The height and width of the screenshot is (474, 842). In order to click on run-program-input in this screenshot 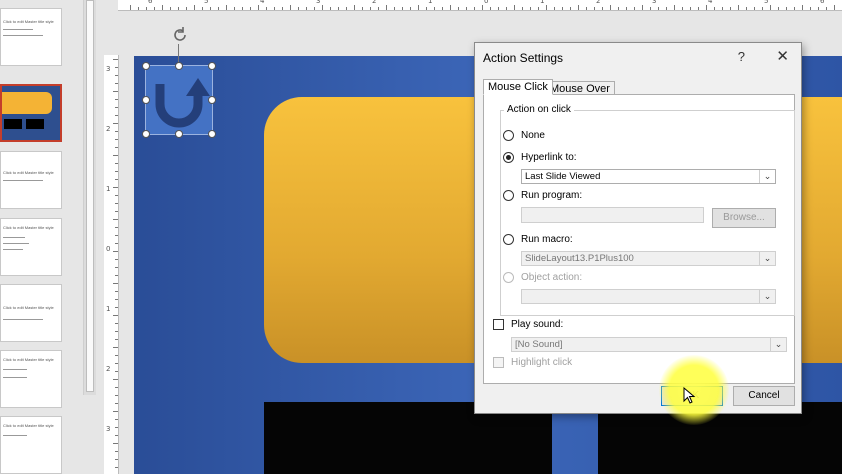, I will do `click(612, 215)`.